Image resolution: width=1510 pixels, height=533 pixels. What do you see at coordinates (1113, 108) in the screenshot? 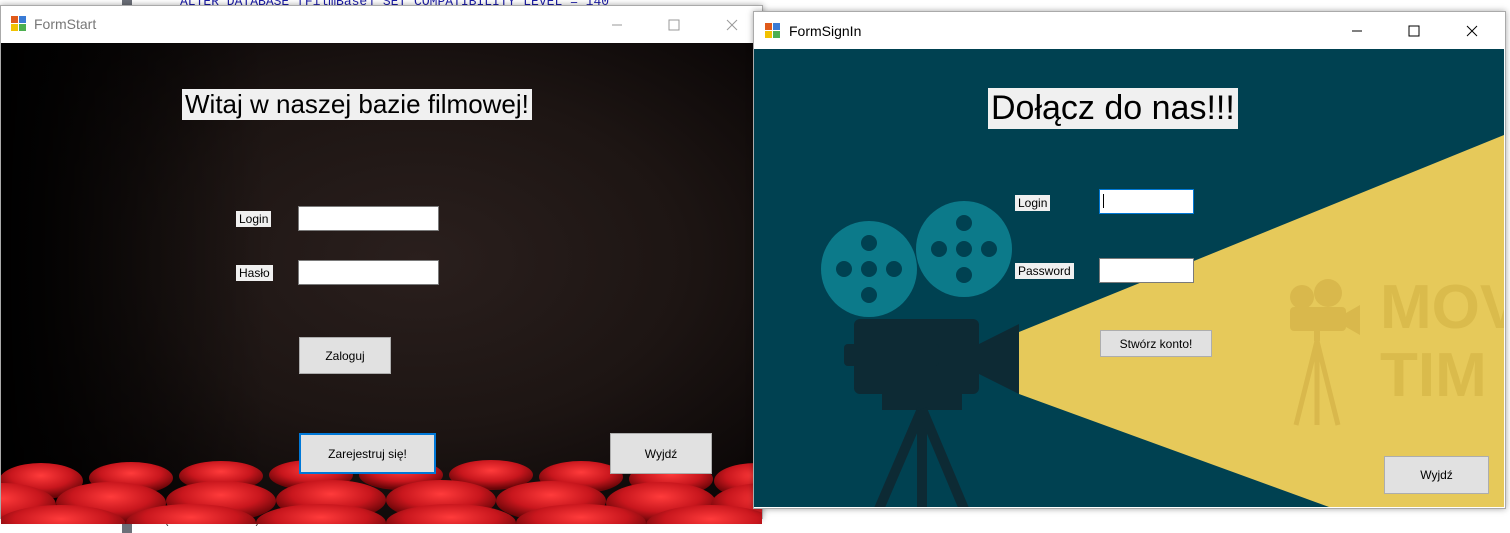
I see `page-title: Dołącz do nas!!!` at bounding box center [1113, 108].